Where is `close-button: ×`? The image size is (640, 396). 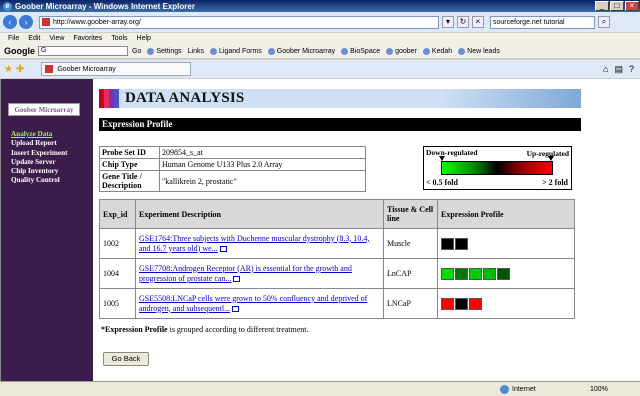 close-button: × is located at coordinates (632, 6).